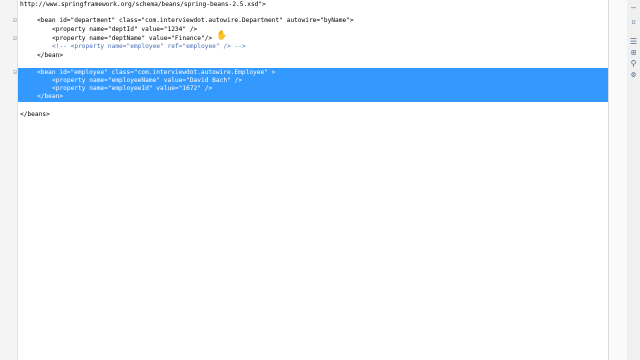 The height and width of the screenshot is (360, 640). What do you see at coordinates (9, 180) in the screenshot?
I see `editor-gutter: ⊟ ⊟ ⊟` at bounding box center [9, 180].